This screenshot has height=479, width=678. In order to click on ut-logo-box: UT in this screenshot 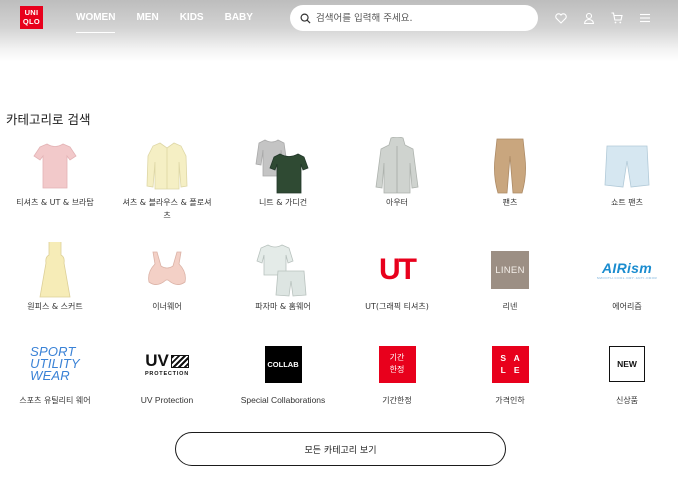, I will do `click(397, 270)`.